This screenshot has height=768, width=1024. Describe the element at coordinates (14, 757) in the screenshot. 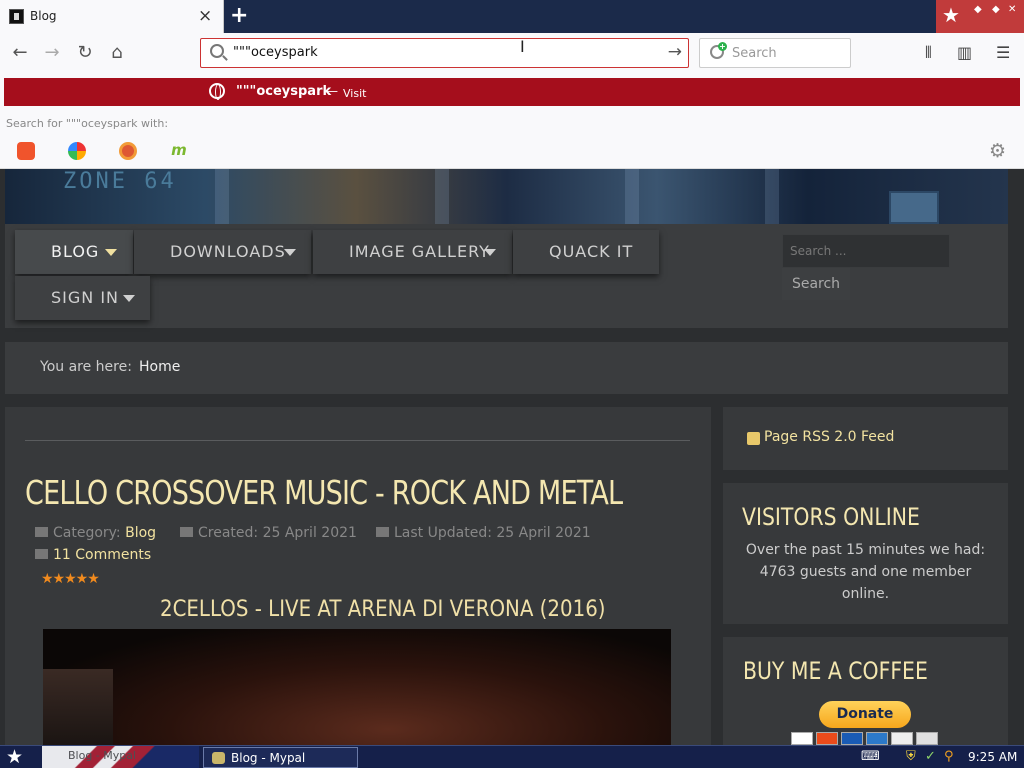

I see `start-star-icon: ★` at that location.